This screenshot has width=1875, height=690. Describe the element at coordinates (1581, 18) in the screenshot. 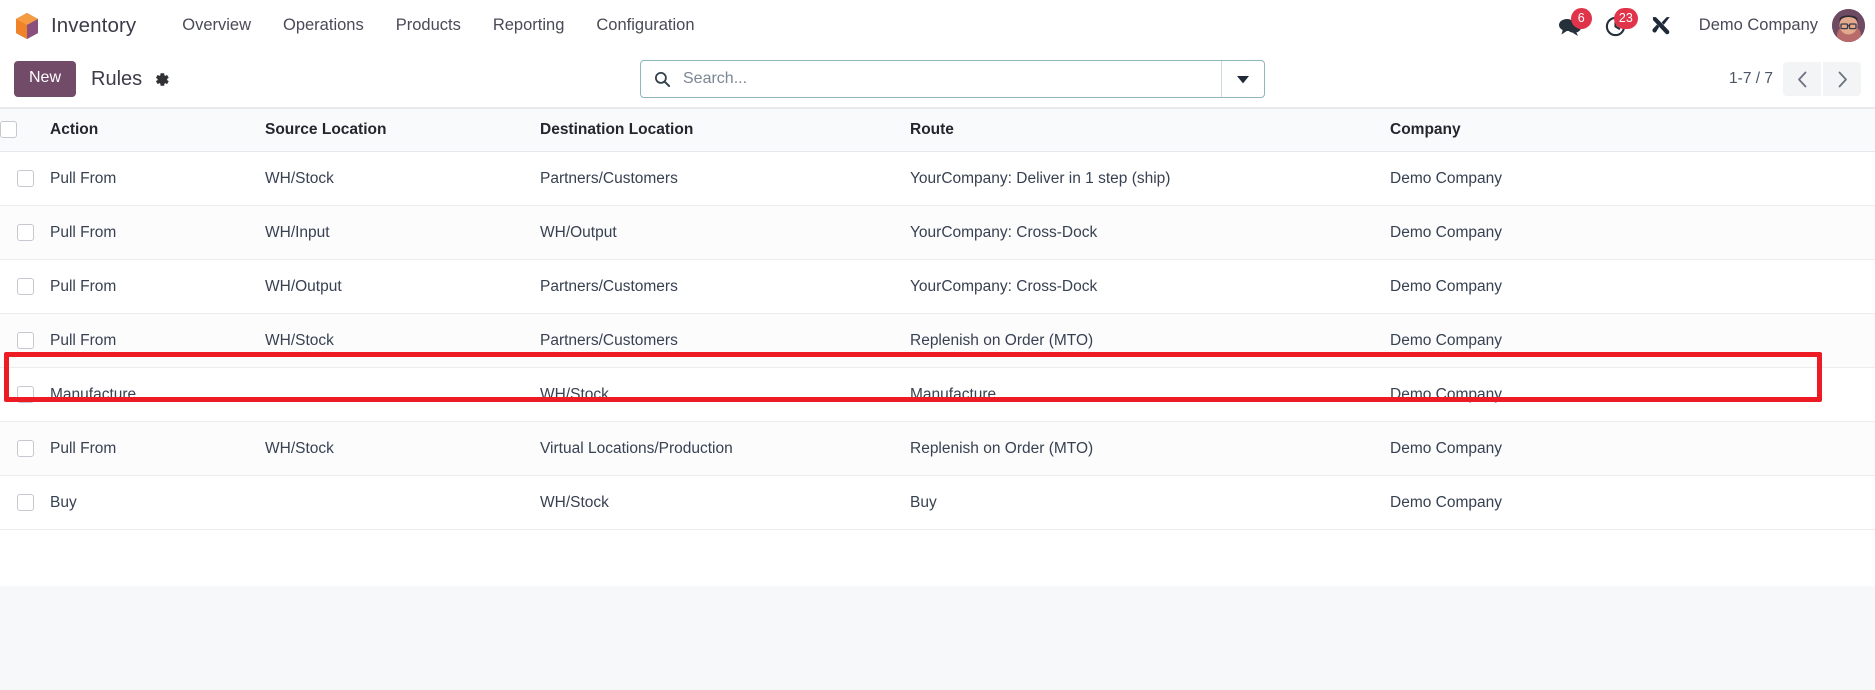

I see `messages-count-badge: 6` at that location.